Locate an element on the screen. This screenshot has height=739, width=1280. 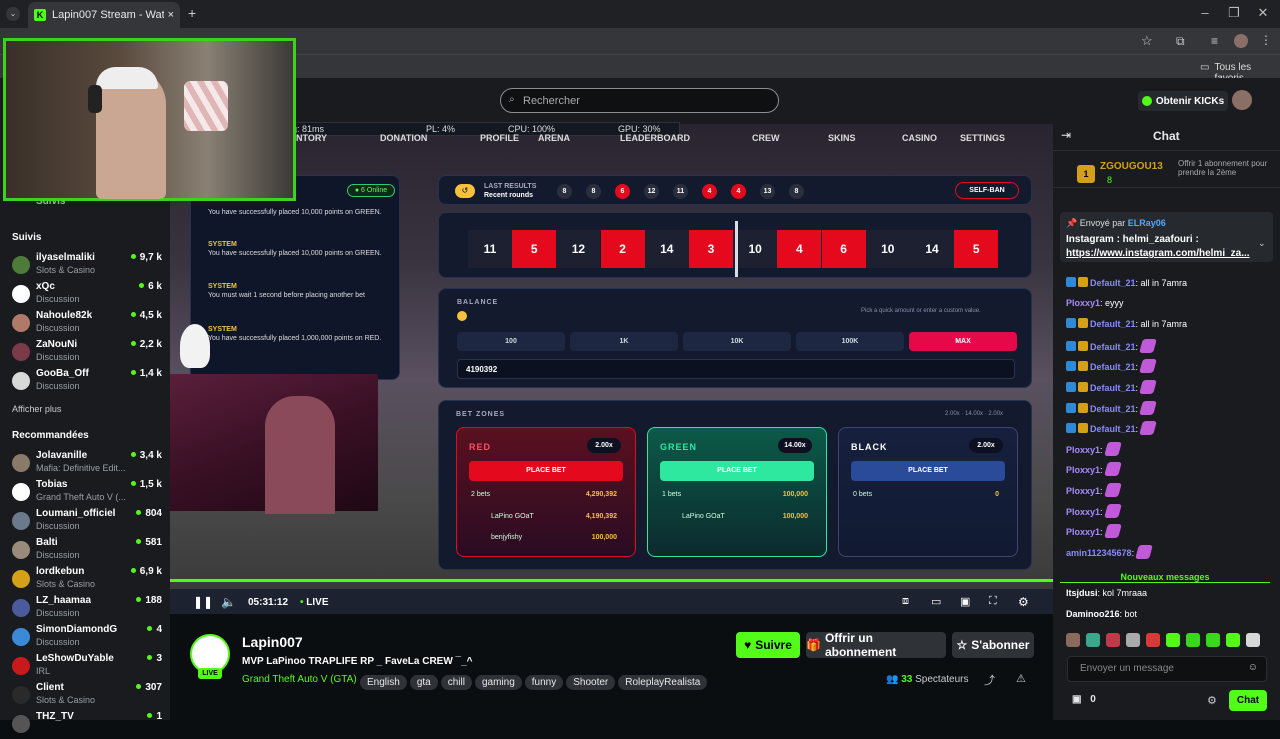
stream-tag: chill is located at coordinates (456, 682).